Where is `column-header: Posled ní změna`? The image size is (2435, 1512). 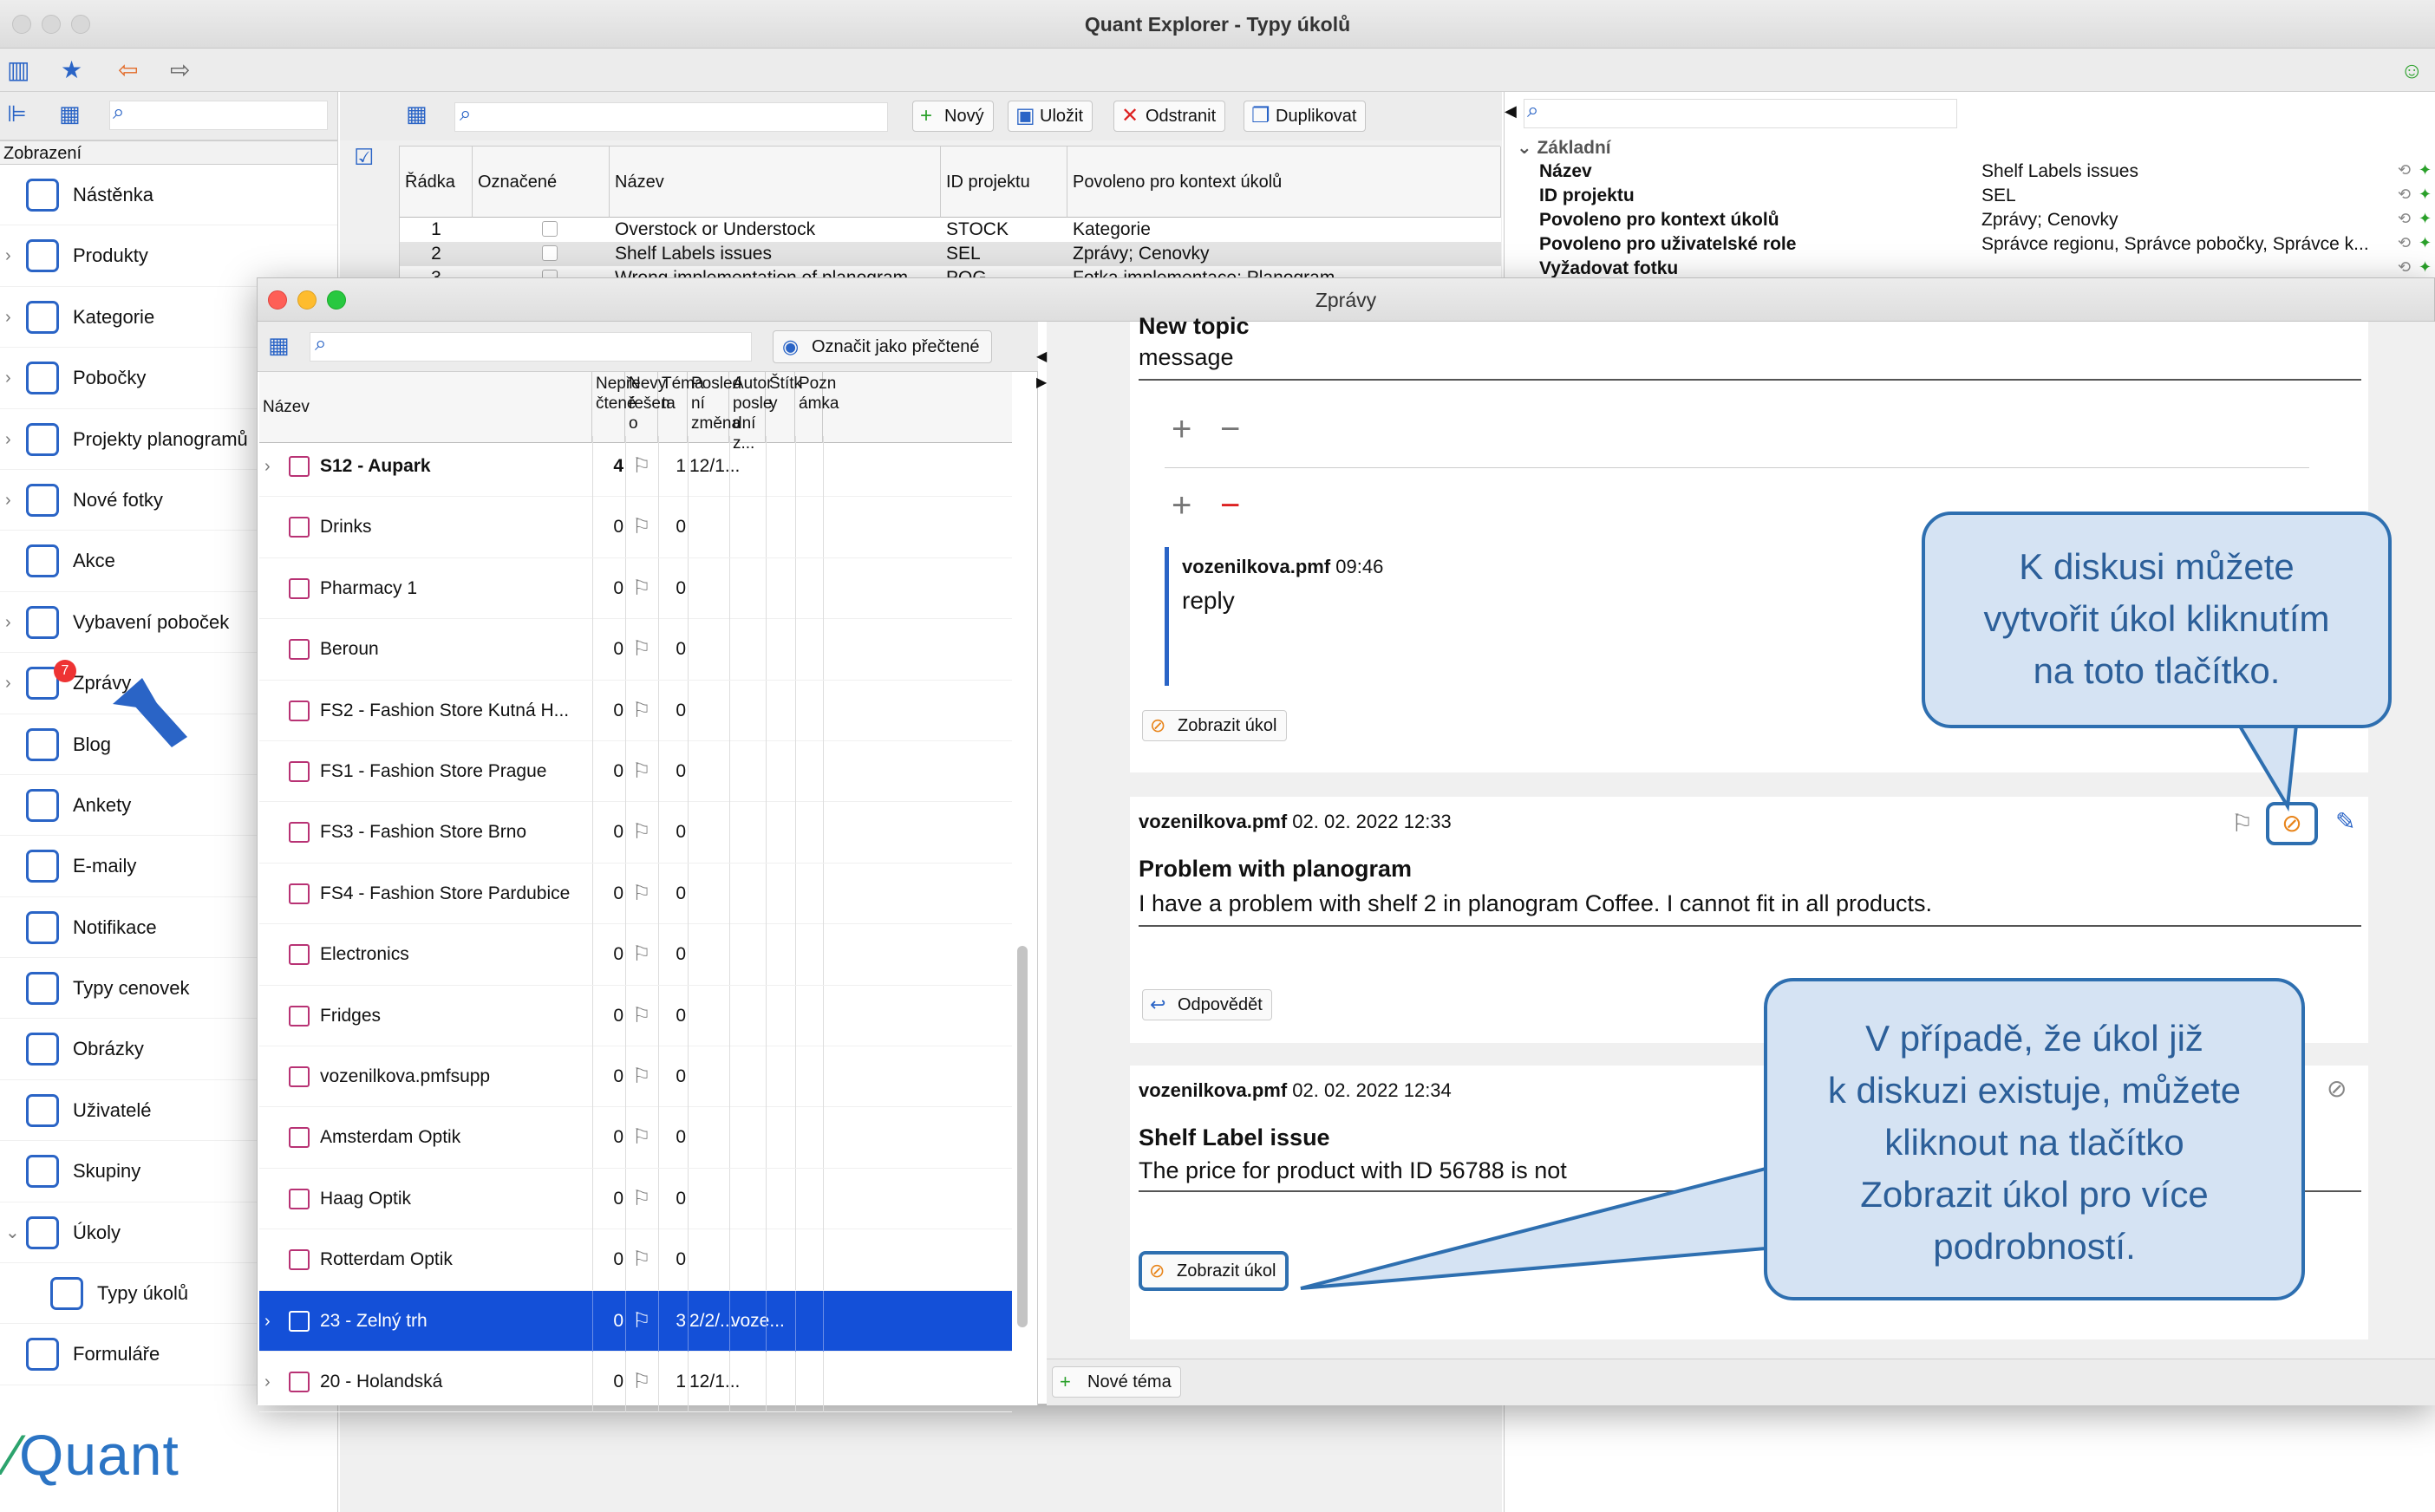 column-header: Posled ní změna is located at coordinates (714, 407).